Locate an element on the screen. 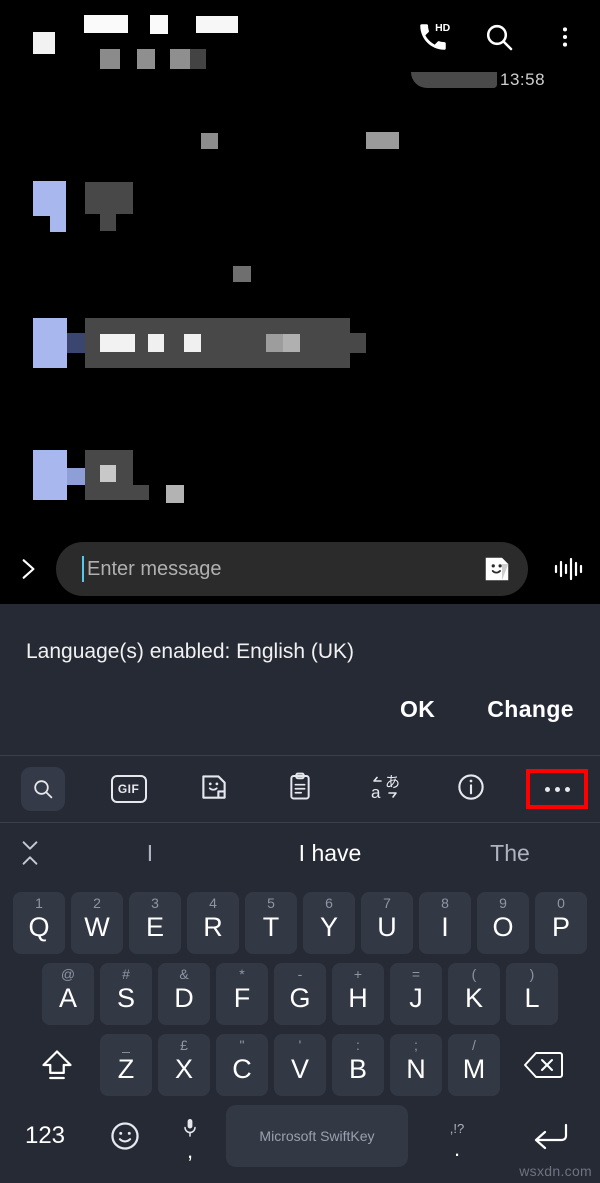  toolbar-info-button is located at coordinates (472, 789).